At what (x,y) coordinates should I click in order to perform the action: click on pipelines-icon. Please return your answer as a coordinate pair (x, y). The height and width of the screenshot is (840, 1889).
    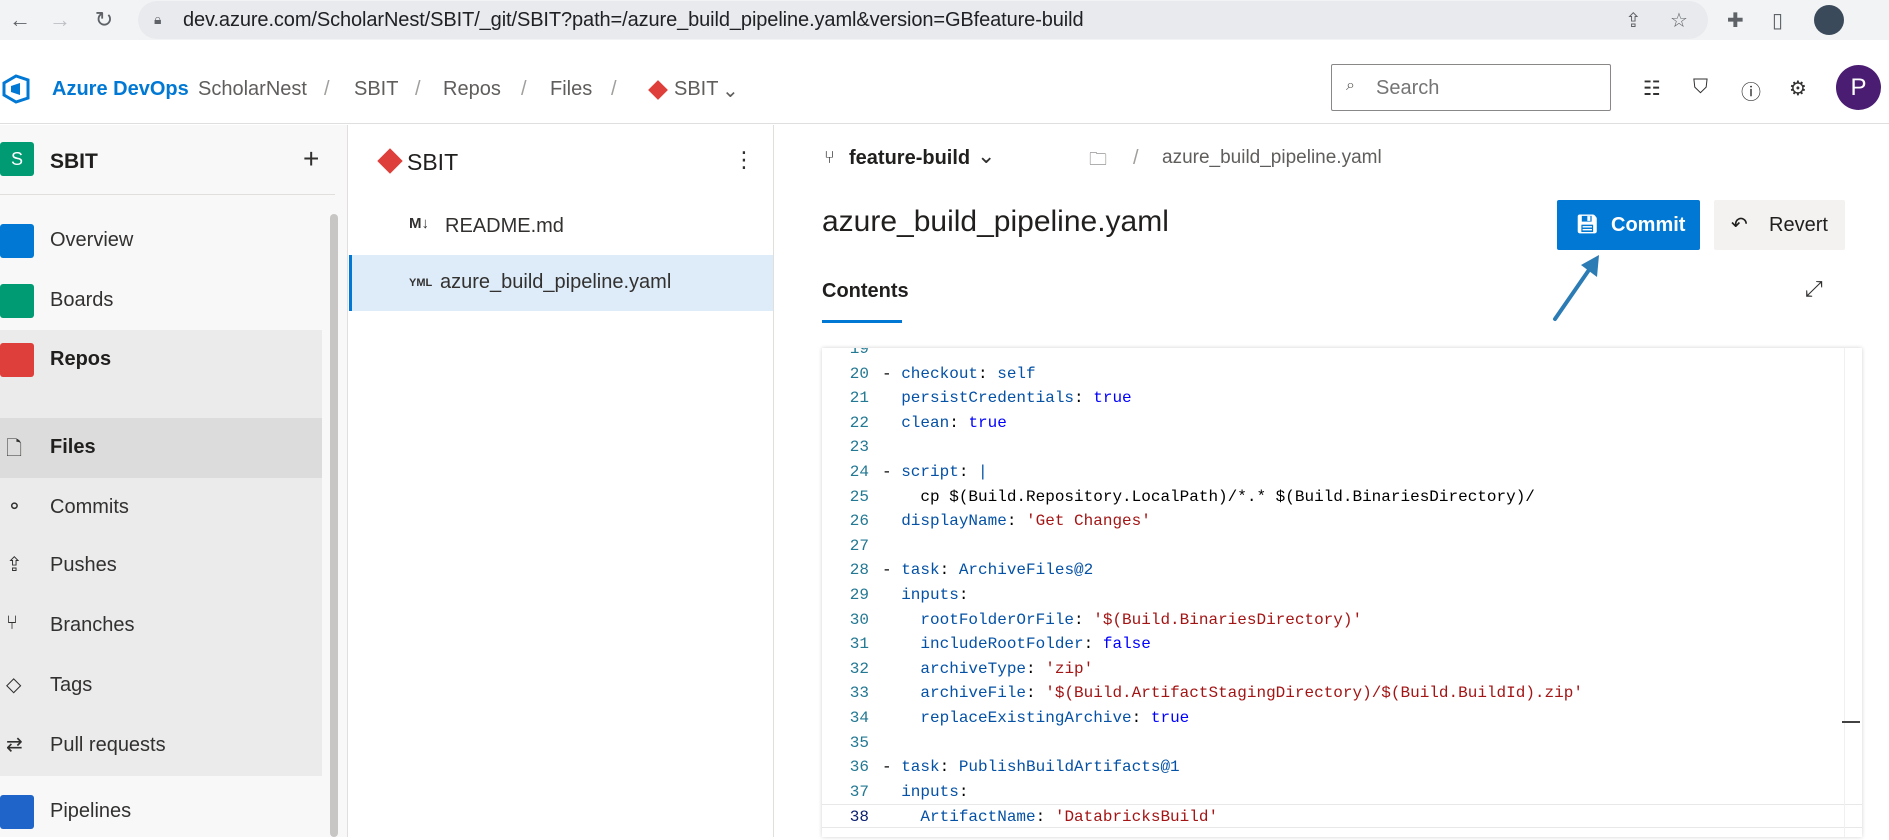
    Looking at the image, I should click on (17, 812).